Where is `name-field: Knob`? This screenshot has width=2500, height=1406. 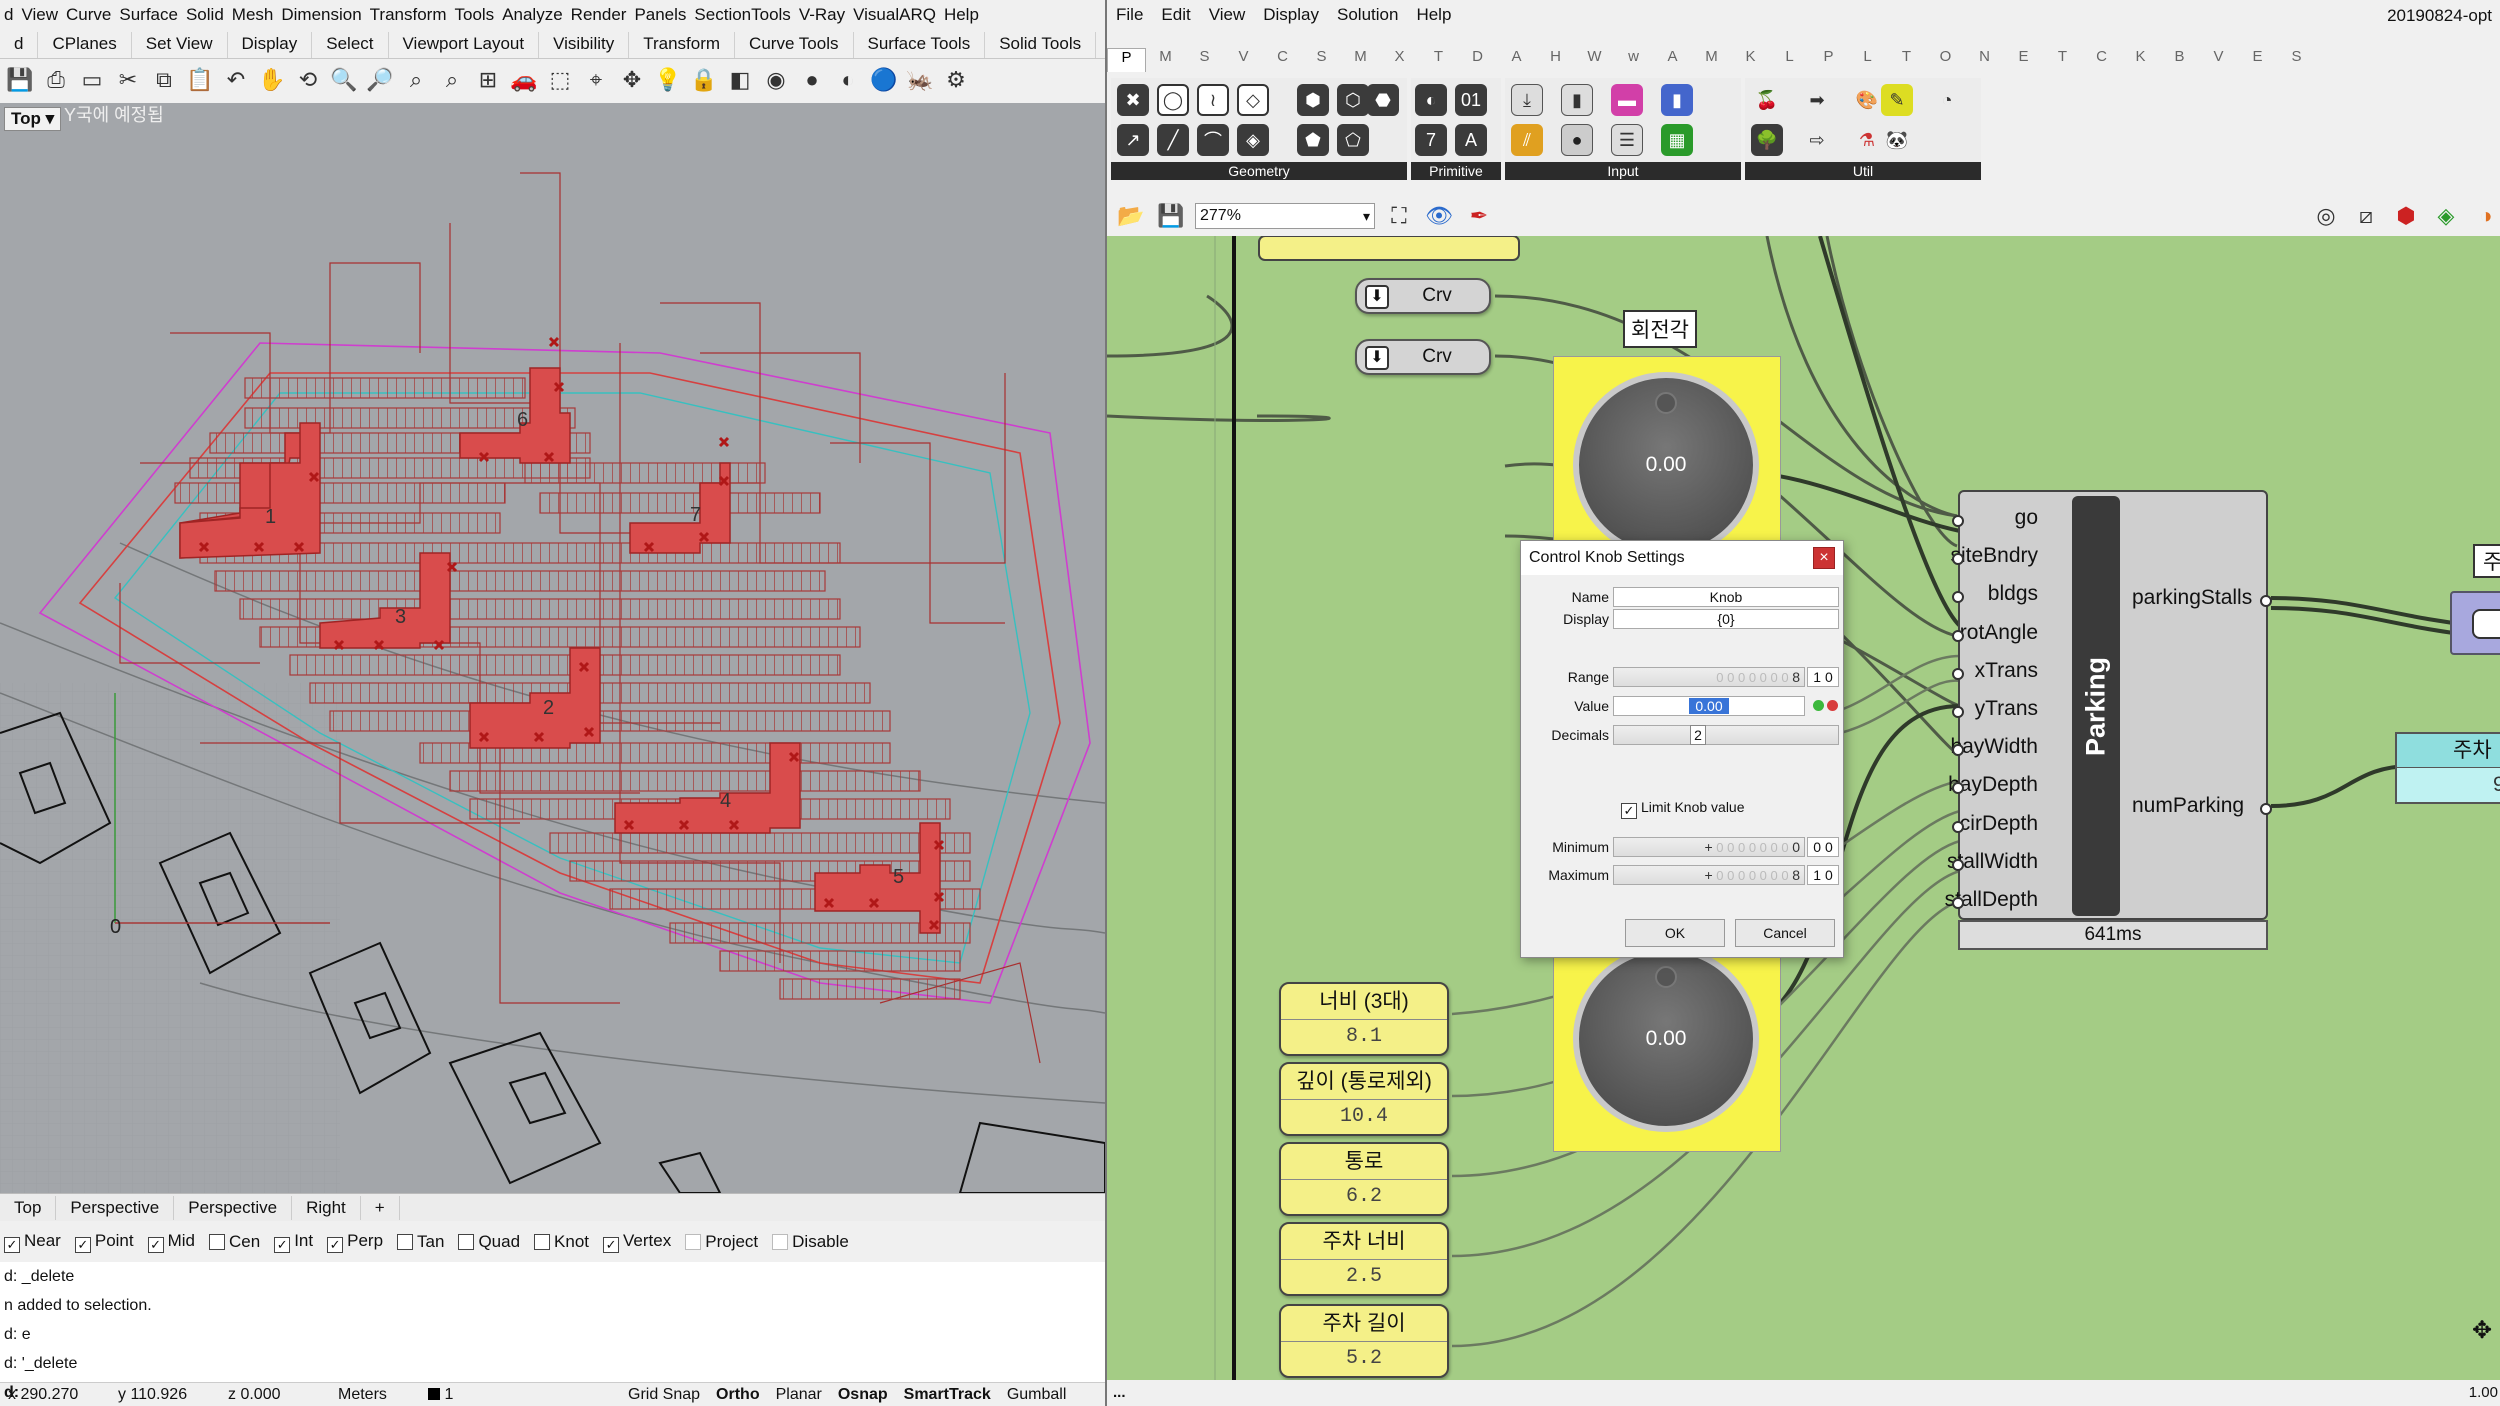 name-field: Knob is located at coordinates (1726, 597).